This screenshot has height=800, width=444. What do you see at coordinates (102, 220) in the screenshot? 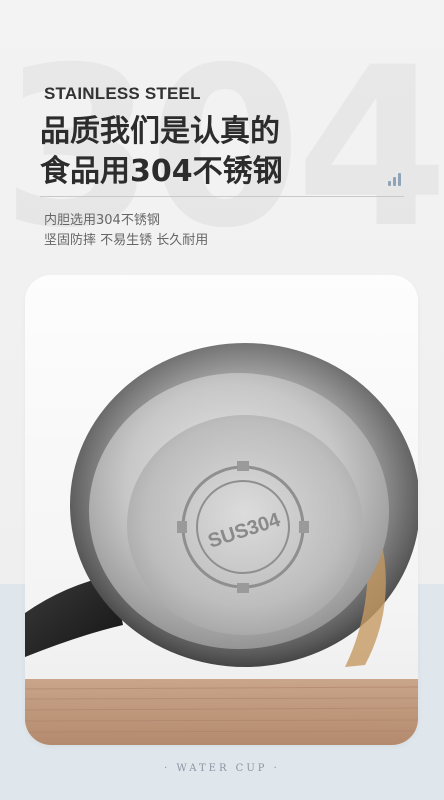
I see `feature-line-1: 内胆选用304不锈钢` at bounding box center [102, 220].